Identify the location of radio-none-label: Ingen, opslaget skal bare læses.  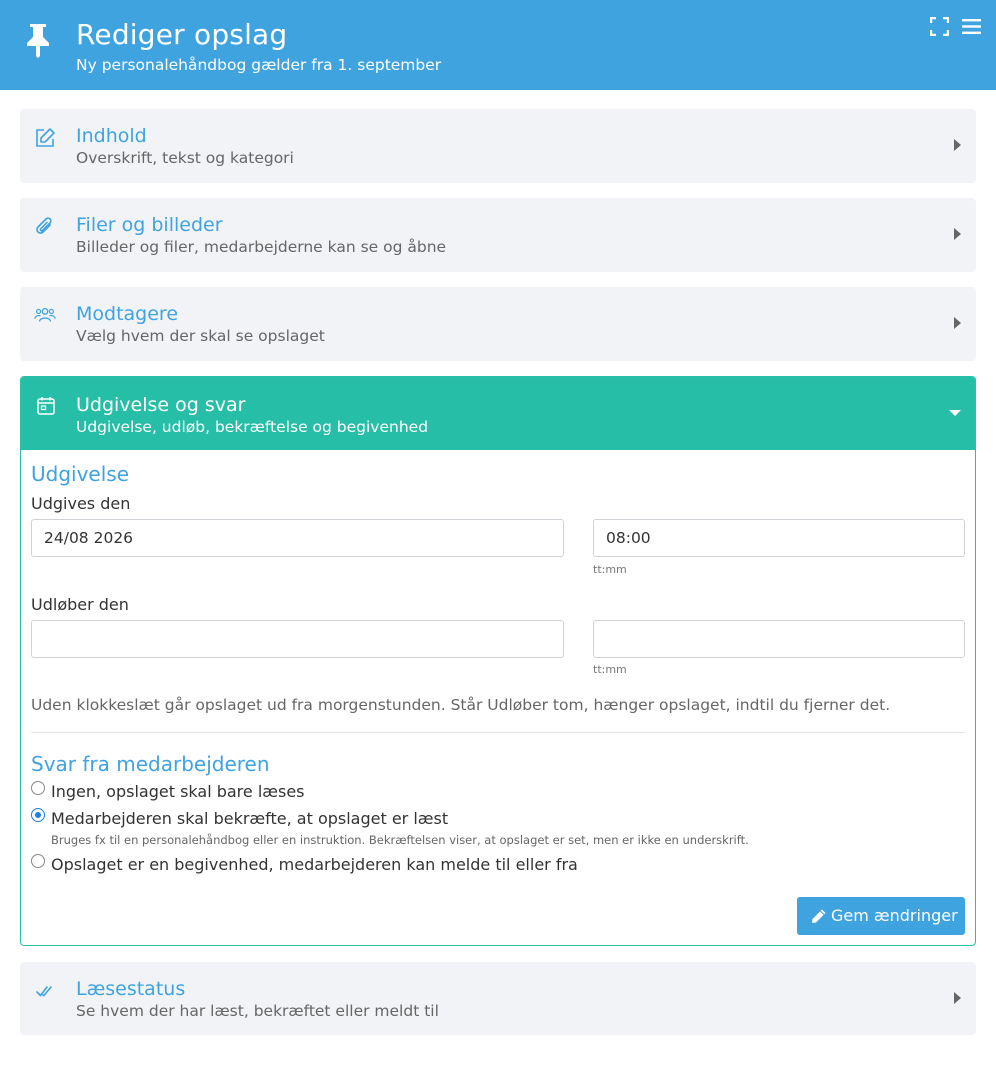
(178, 791).